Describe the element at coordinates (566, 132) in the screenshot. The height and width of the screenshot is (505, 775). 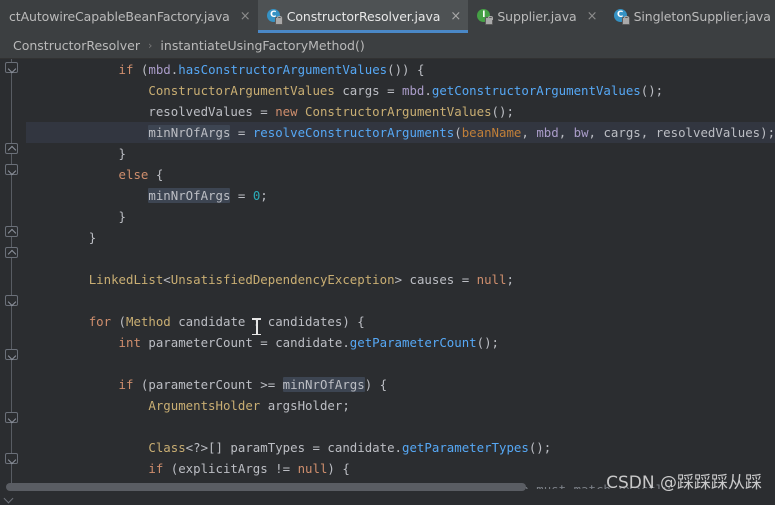
I see `code-token: ,` at that location.